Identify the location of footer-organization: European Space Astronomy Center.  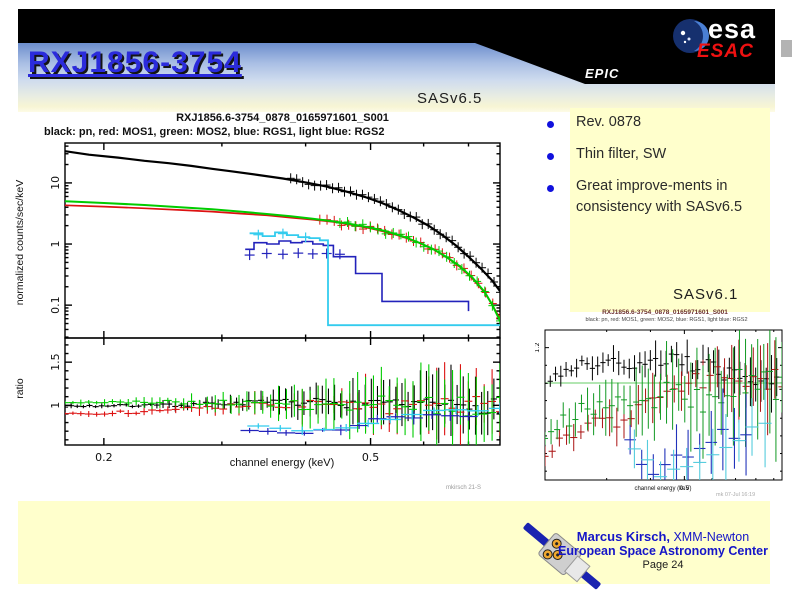
(662, 551).